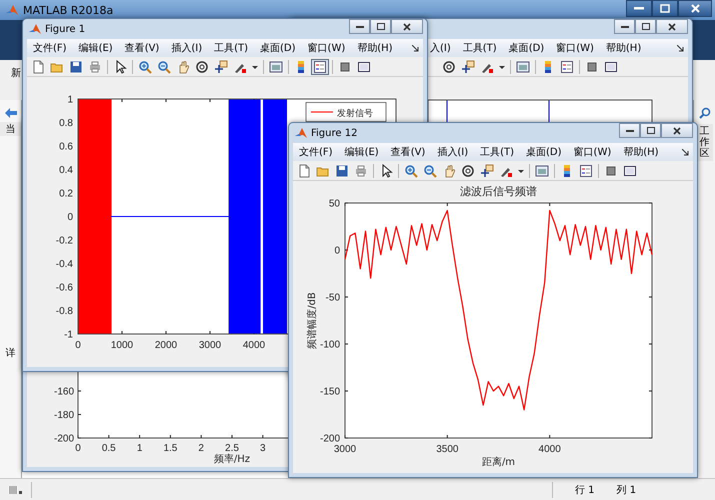 The image size is (715, 500). Describe the element at coordinates (330, 392) in the screenshot. I see `y-tick-label: -150` at that location.